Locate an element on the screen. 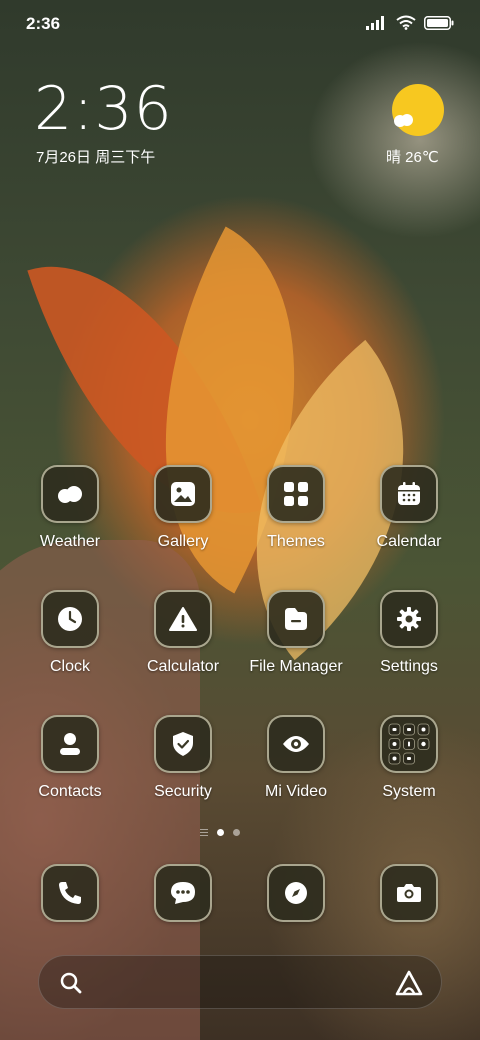 Image resolution: width=480 pixels, height=1040 pixels. status-icons is located at coordinates (410, 22).